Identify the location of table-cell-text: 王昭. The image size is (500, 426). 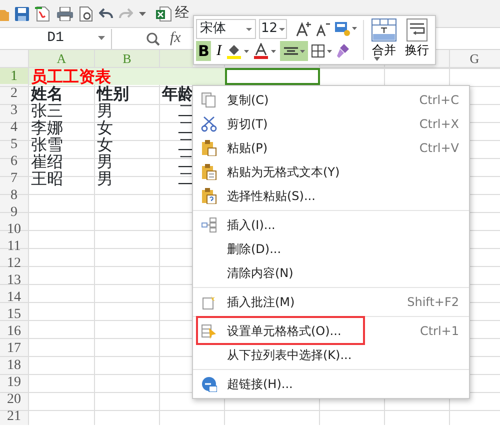
(46, 178).